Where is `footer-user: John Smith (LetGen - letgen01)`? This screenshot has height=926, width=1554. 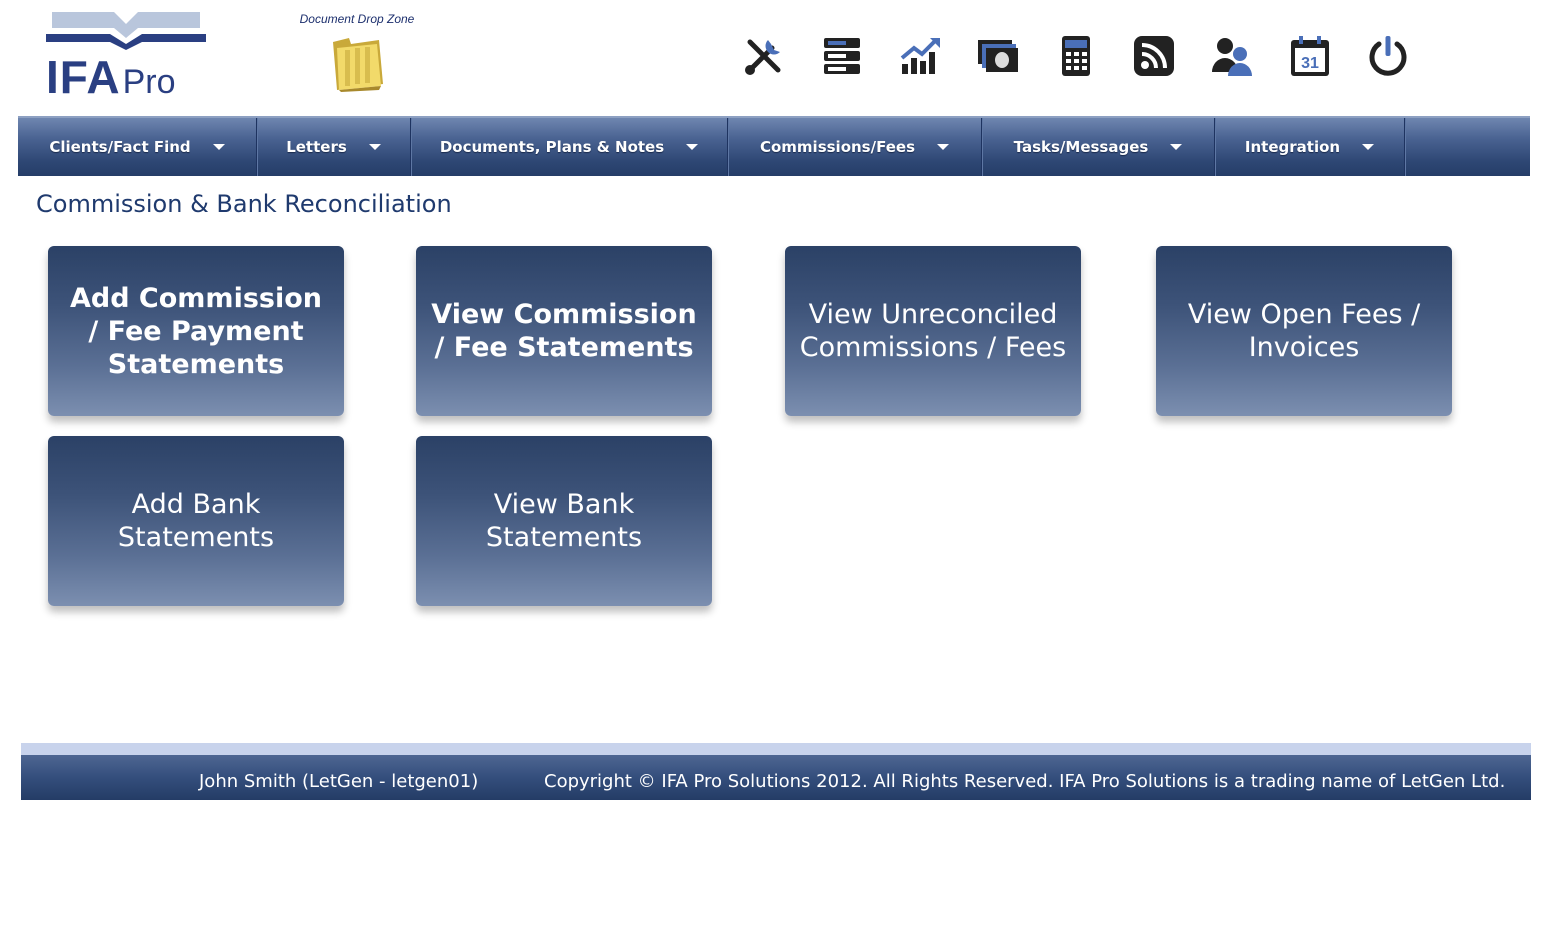
footer-user: John Smith (LetGen - letgen01) is located at coordinates (339, 781).